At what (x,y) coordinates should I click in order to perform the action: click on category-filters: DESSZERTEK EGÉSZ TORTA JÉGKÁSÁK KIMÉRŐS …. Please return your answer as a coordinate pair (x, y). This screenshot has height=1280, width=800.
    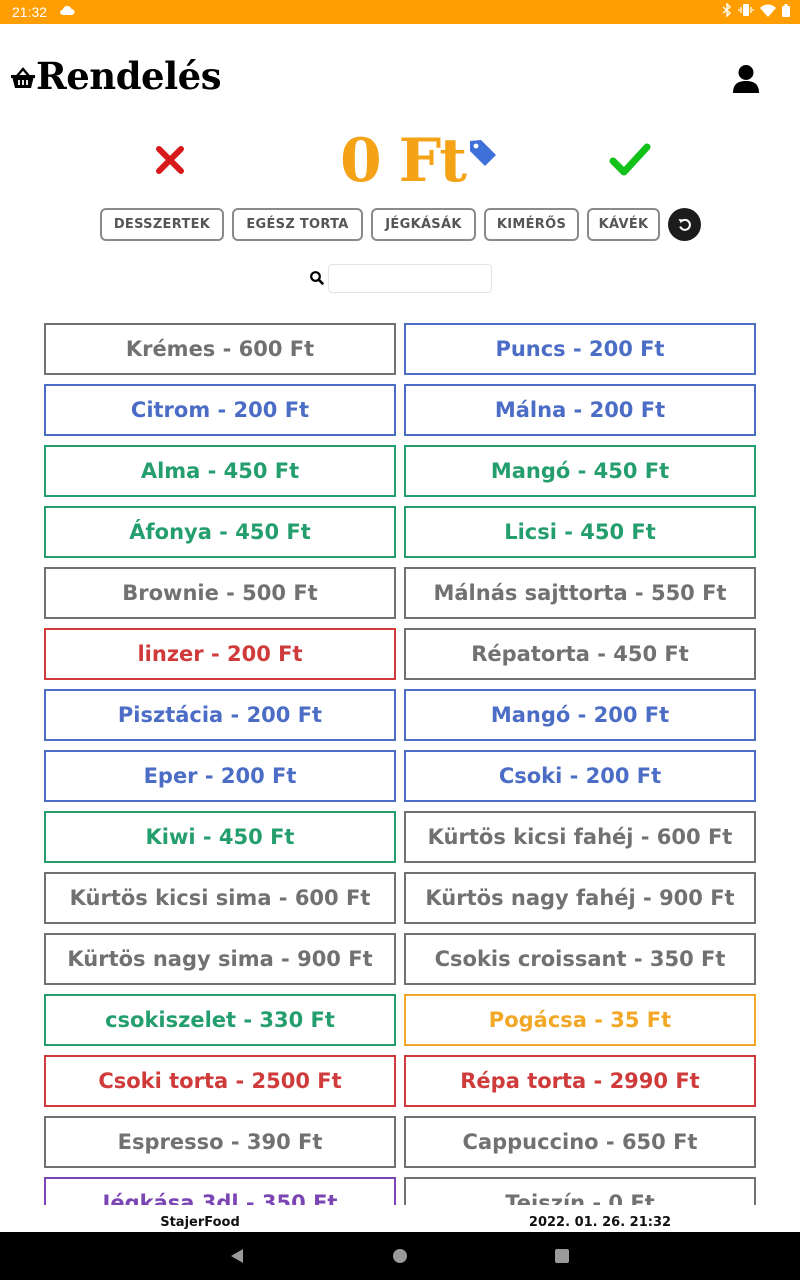
    Looking at the image, I should click on (400, 225).